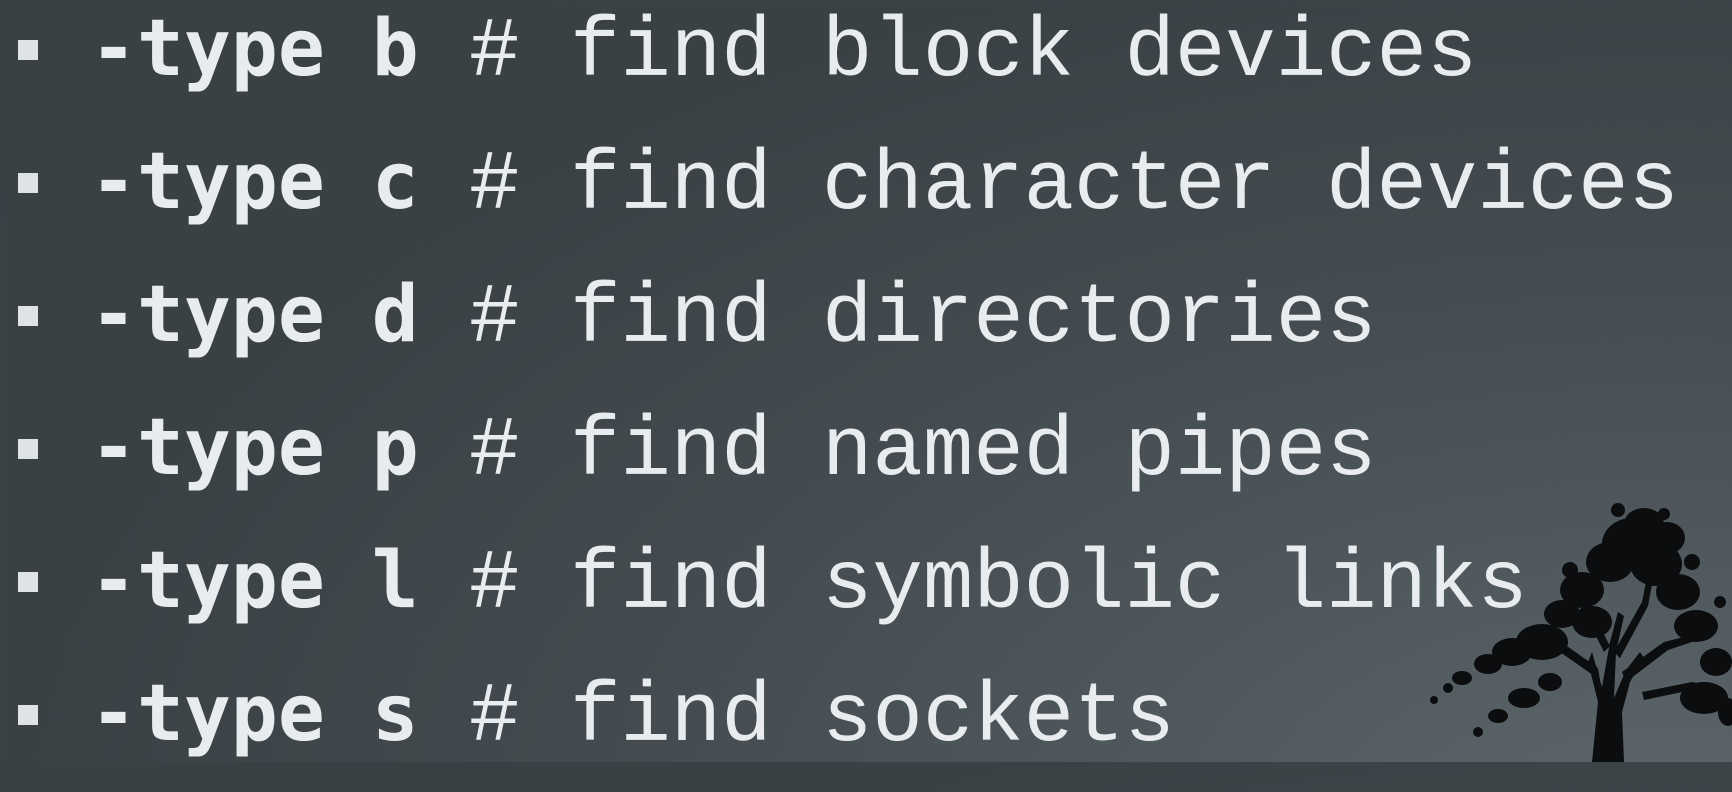  I want to click on option-text: -type l, so click(254, 581).